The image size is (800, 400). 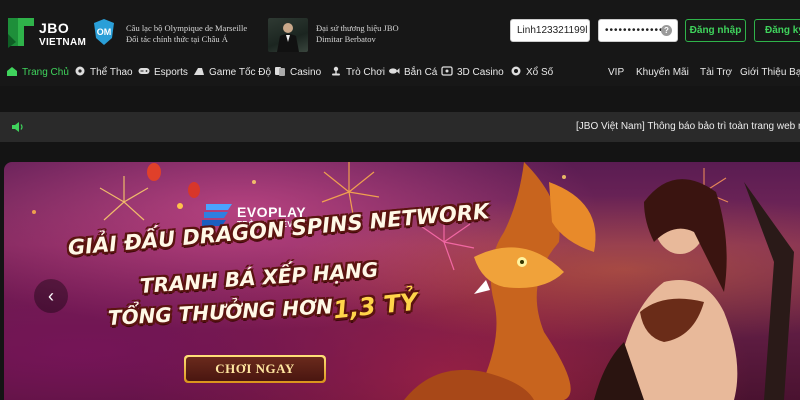 What do you see at coordinates (336, 71) in the screenshot?
I see `joystick-icon` at bounding box center [336, 71].